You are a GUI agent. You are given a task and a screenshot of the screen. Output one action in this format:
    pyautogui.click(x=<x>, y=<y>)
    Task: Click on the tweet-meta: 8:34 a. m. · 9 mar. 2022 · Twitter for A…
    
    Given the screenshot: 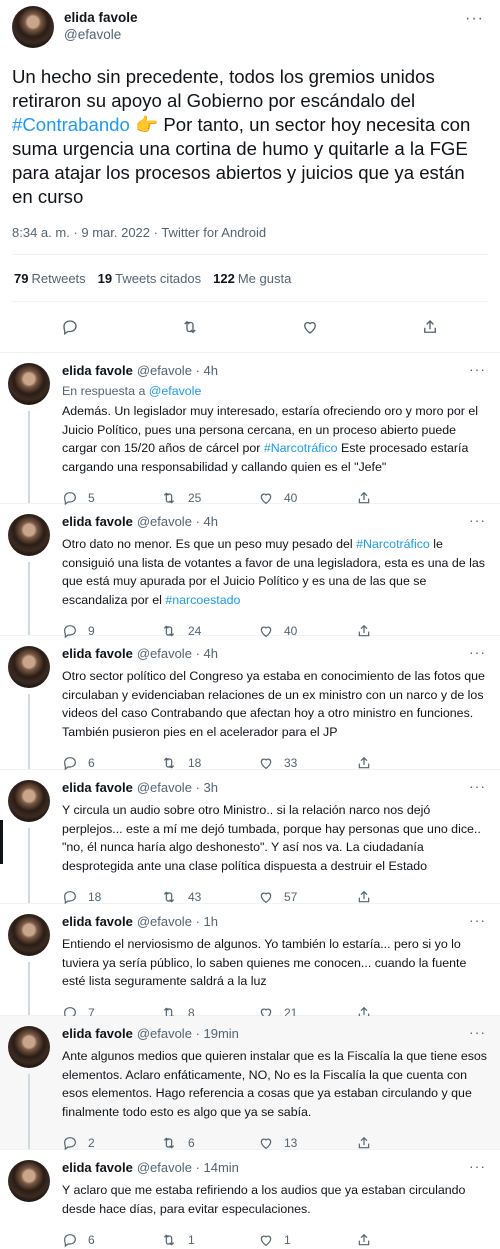 What is the action you would take?
    pyautogui.click(x=250, y=233)
    